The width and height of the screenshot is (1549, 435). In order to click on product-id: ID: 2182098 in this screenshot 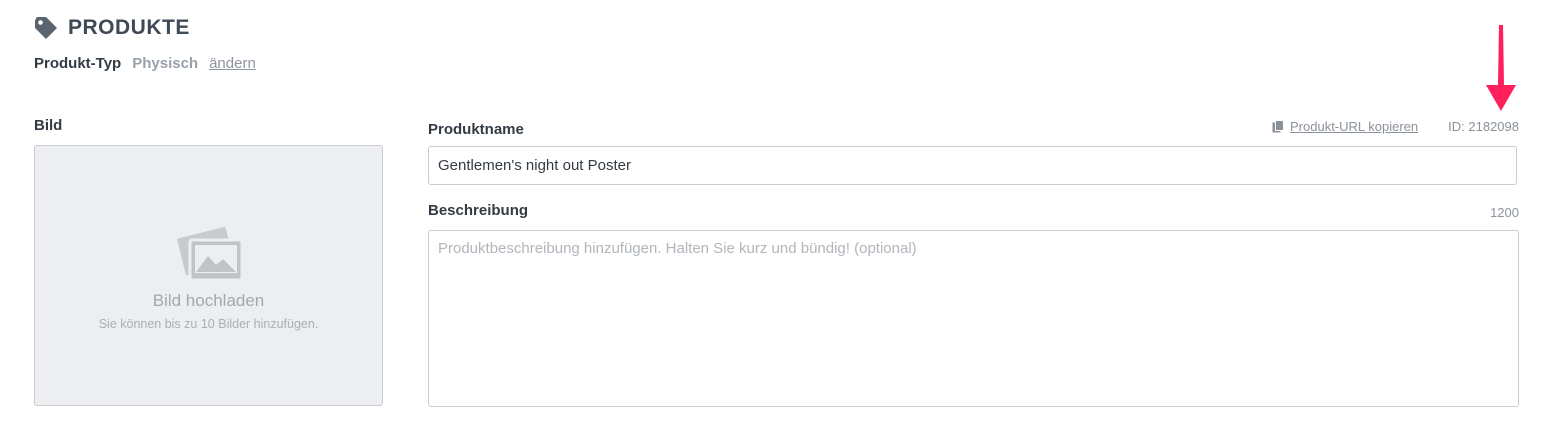, I will do `click(1483, 126)`.